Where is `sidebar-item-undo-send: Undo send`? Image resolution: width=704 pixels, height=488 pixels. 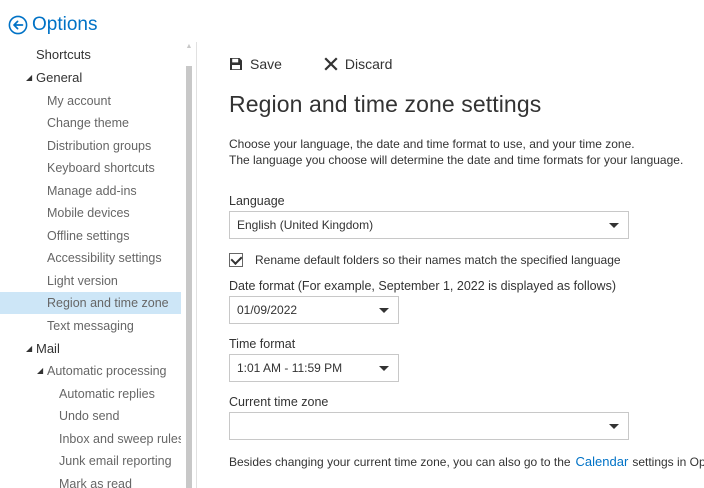
sidebar-item-undo-send: Undo send is located at coordinates (90, 416).